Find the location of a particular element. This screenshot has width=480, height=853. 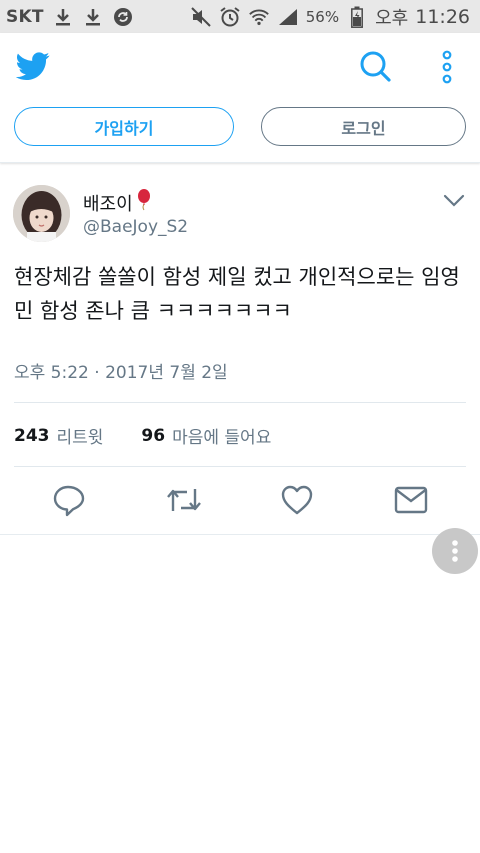

balloon-icon is located at coordinates (144, 202).